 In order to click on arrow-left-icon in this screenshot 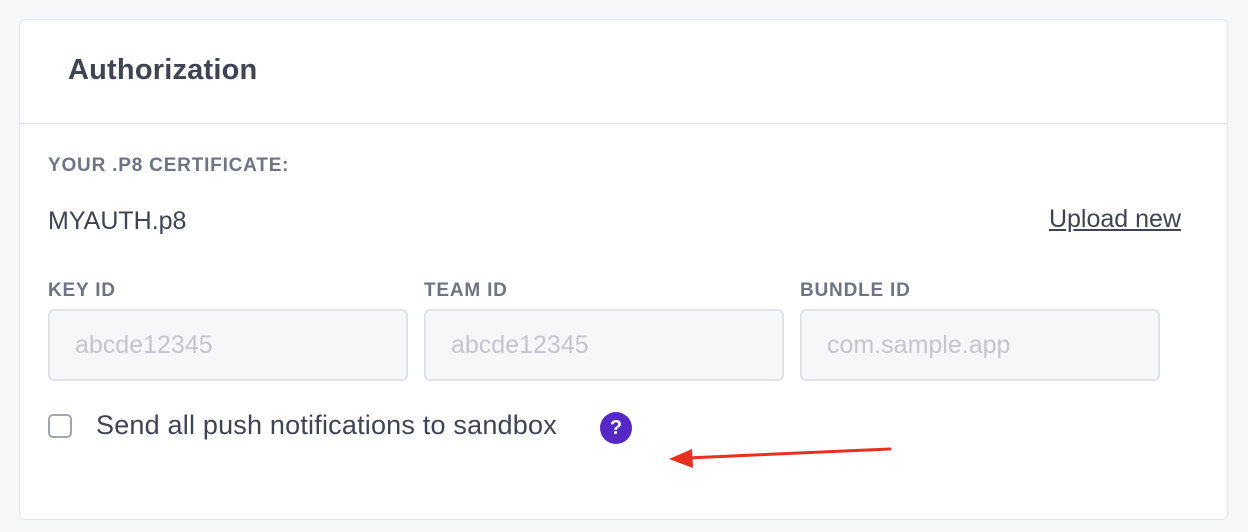, I will do `click(780, 457)`.